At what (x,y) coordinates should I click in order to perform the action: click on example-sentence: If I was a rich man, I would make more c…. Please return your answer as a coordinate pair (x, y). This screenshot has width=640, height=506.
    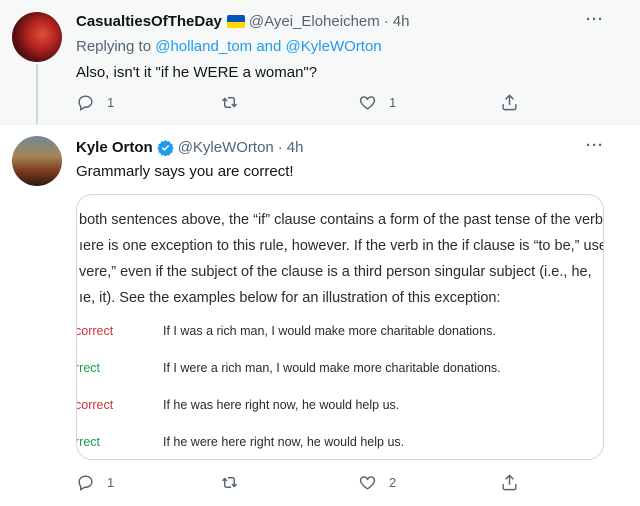
    Looking at the image, I should click on (329, 331).